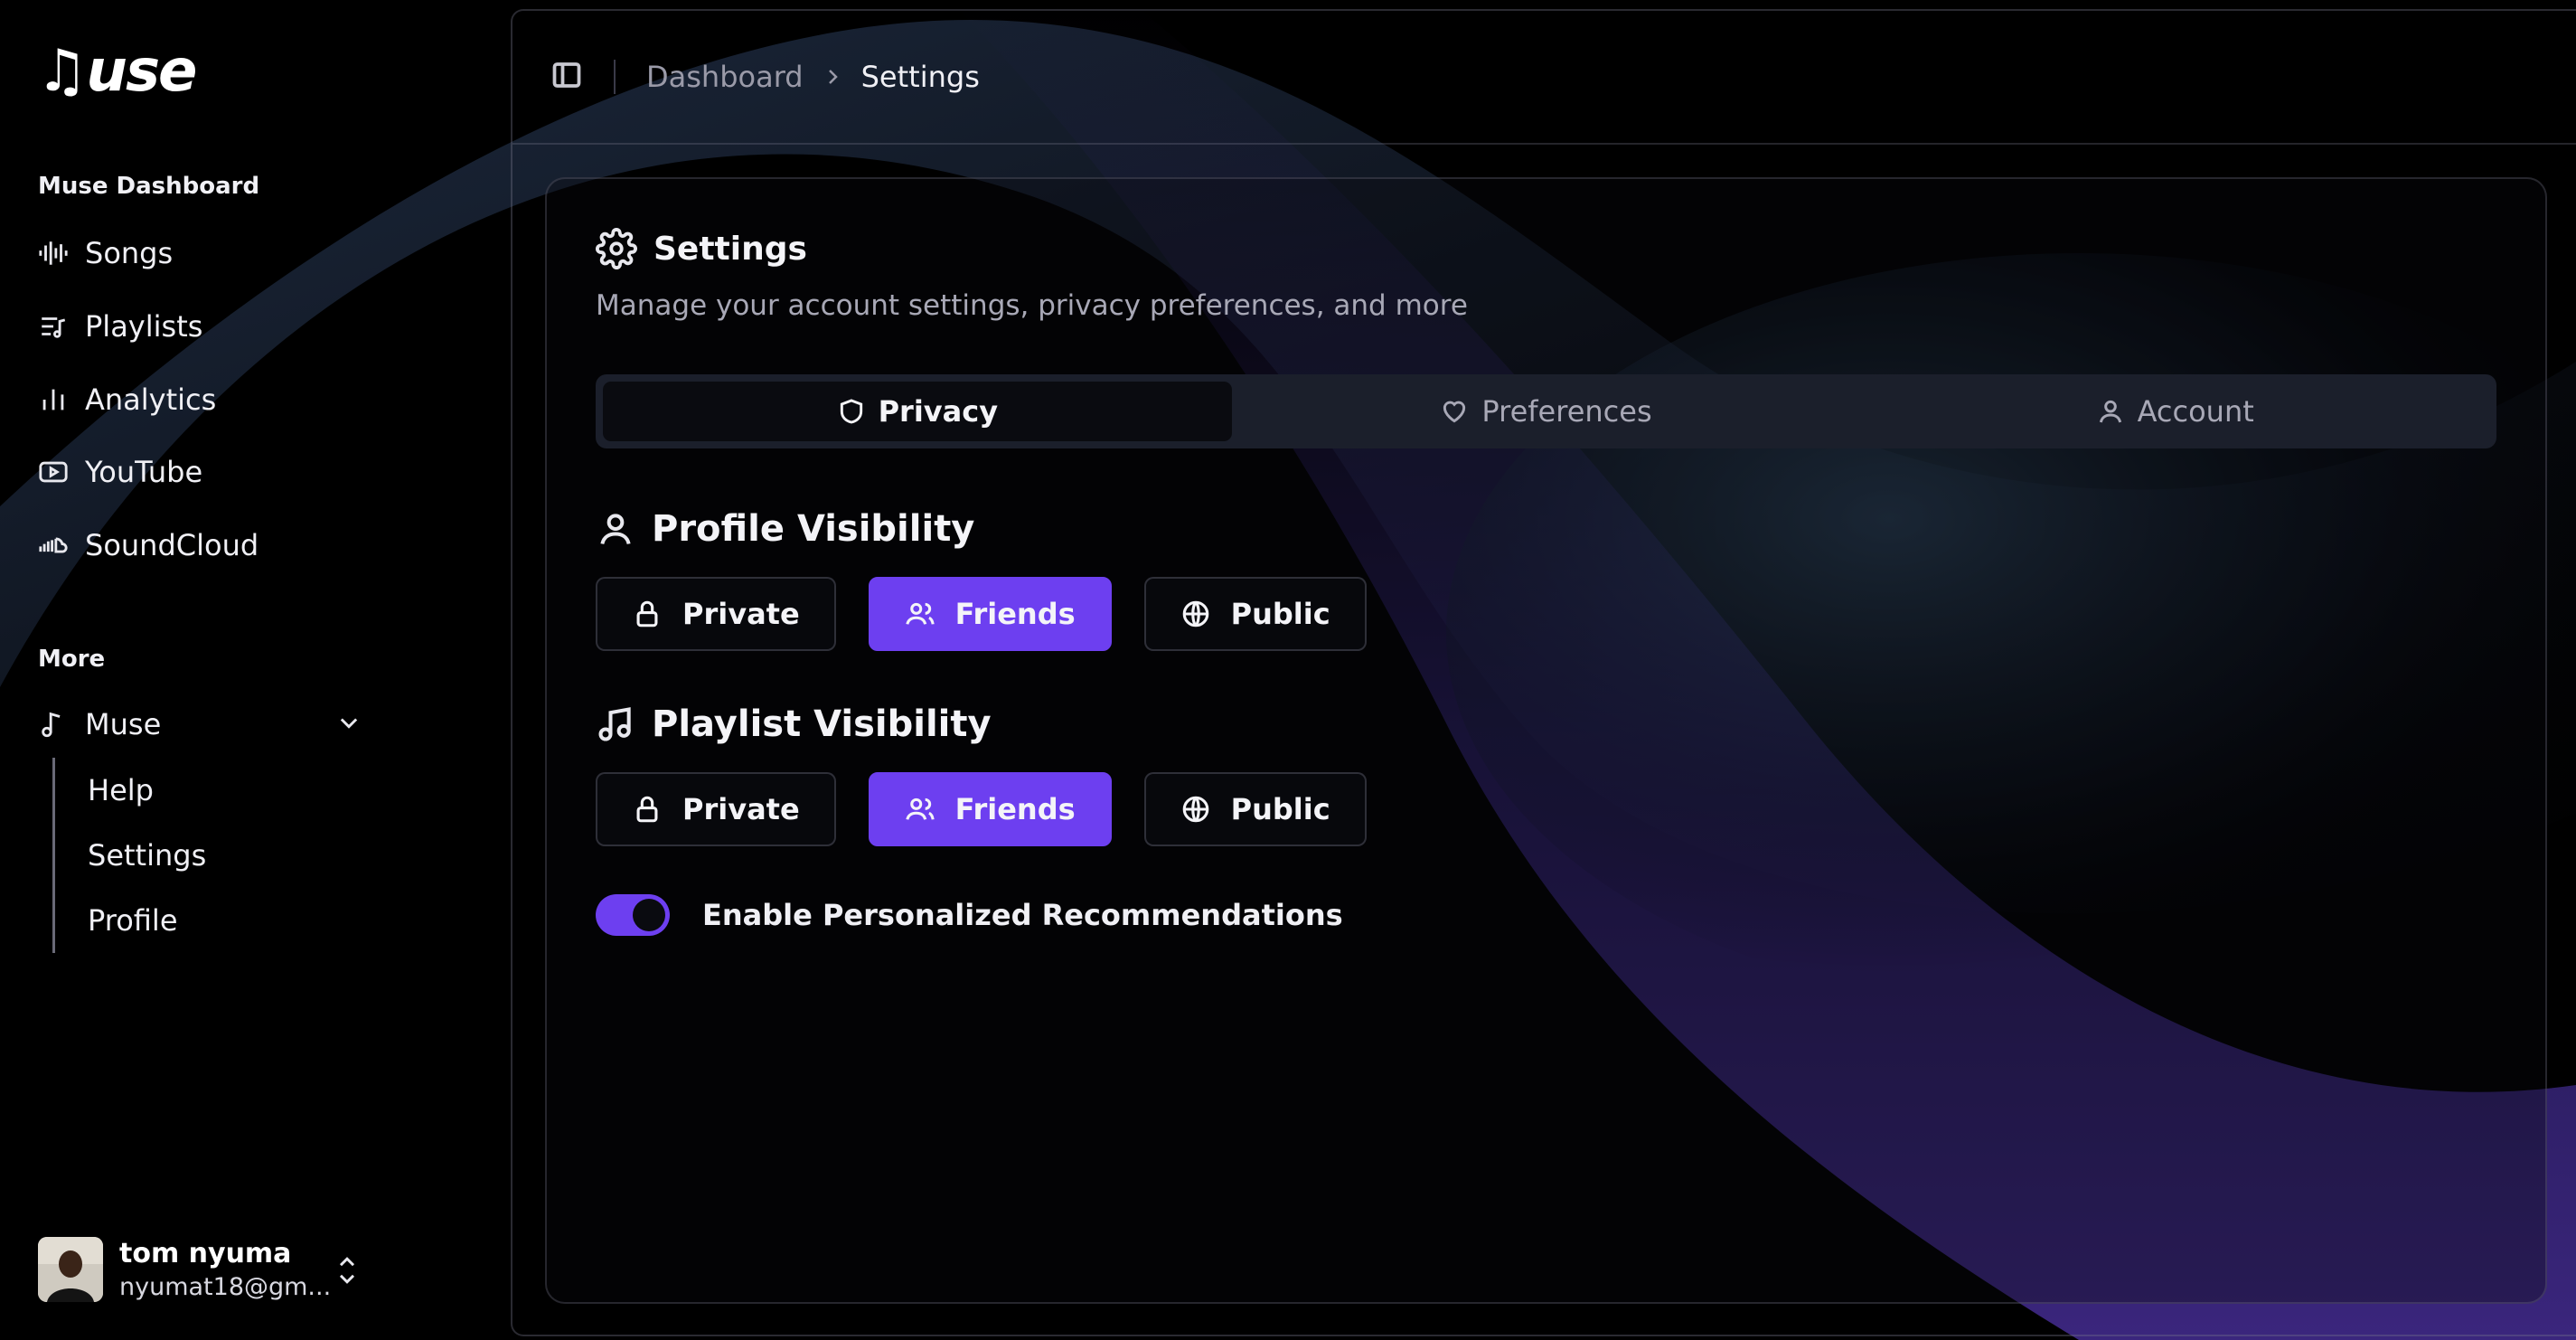 The height and width of the screenshot is (1340, 2576). I want to click on profile-friends-button: Friends, so click(990, 614).